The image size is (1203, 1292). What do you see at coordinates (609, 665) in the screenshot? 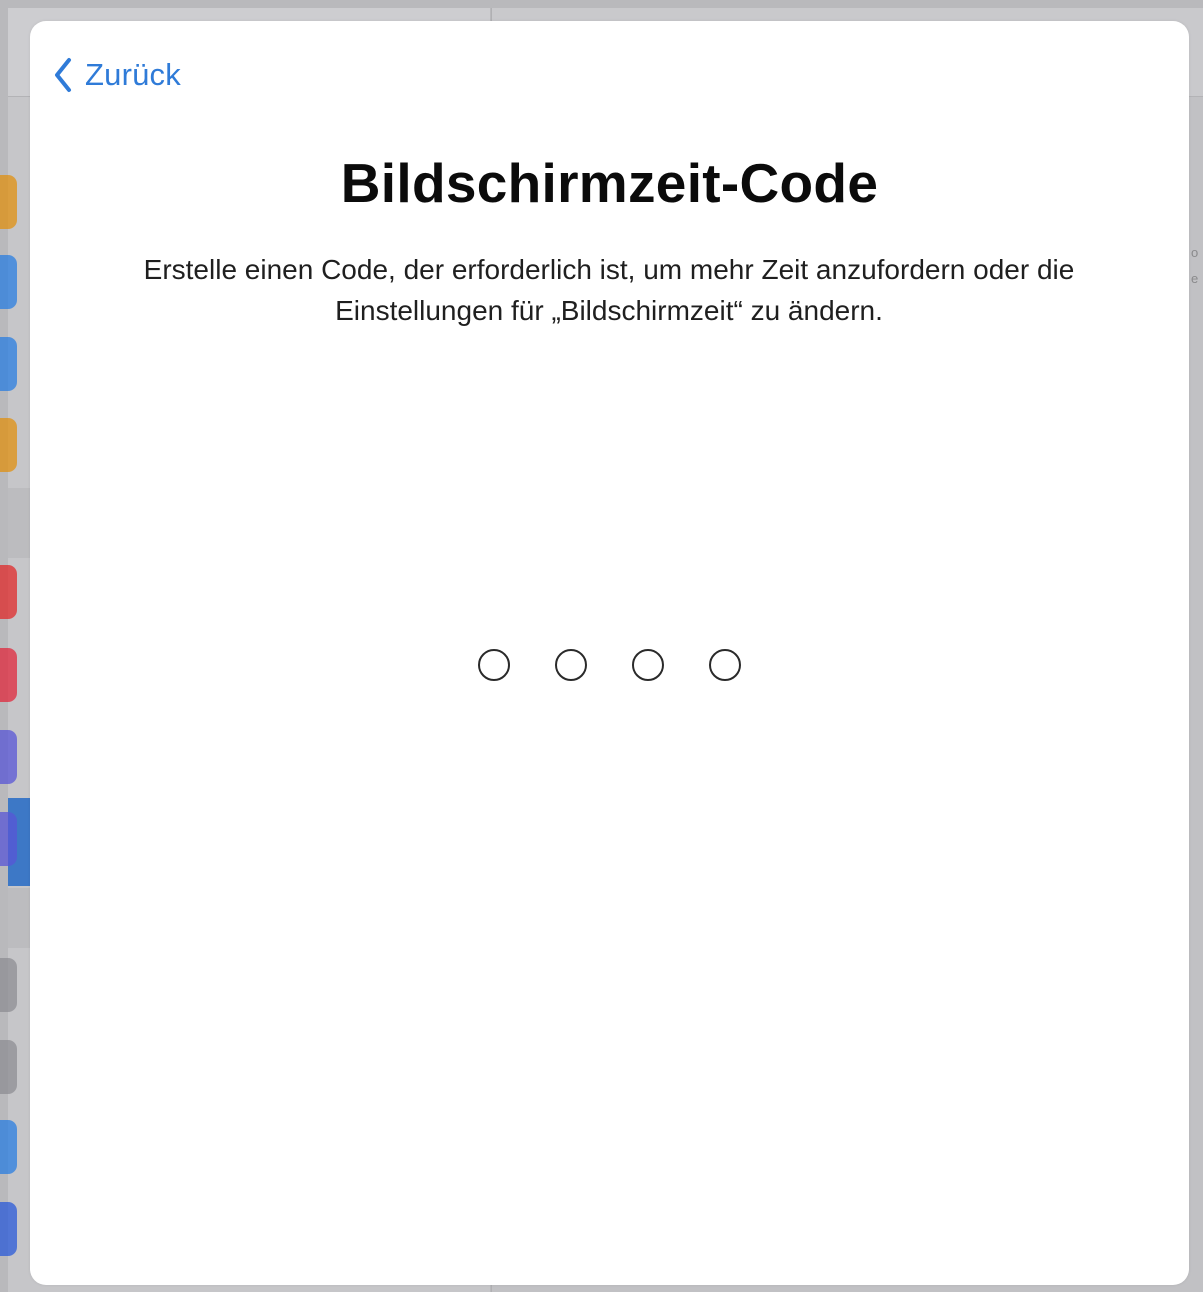
I see `passcode-entry` at bounding box center [609, 665].